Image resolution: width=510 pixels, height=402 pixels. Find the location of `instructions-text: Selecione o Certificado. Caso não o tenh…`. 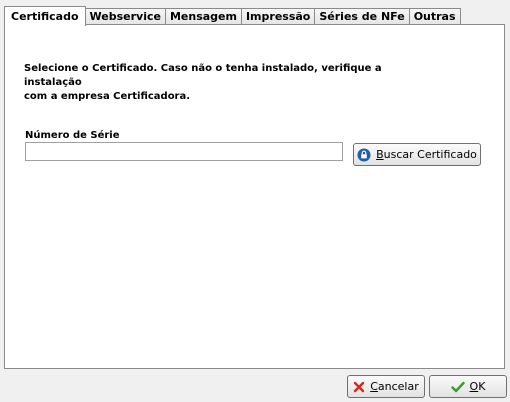

instructions-text: Selecione o Certificado. Caso não o tenh… is located at coordinates (214, 83).